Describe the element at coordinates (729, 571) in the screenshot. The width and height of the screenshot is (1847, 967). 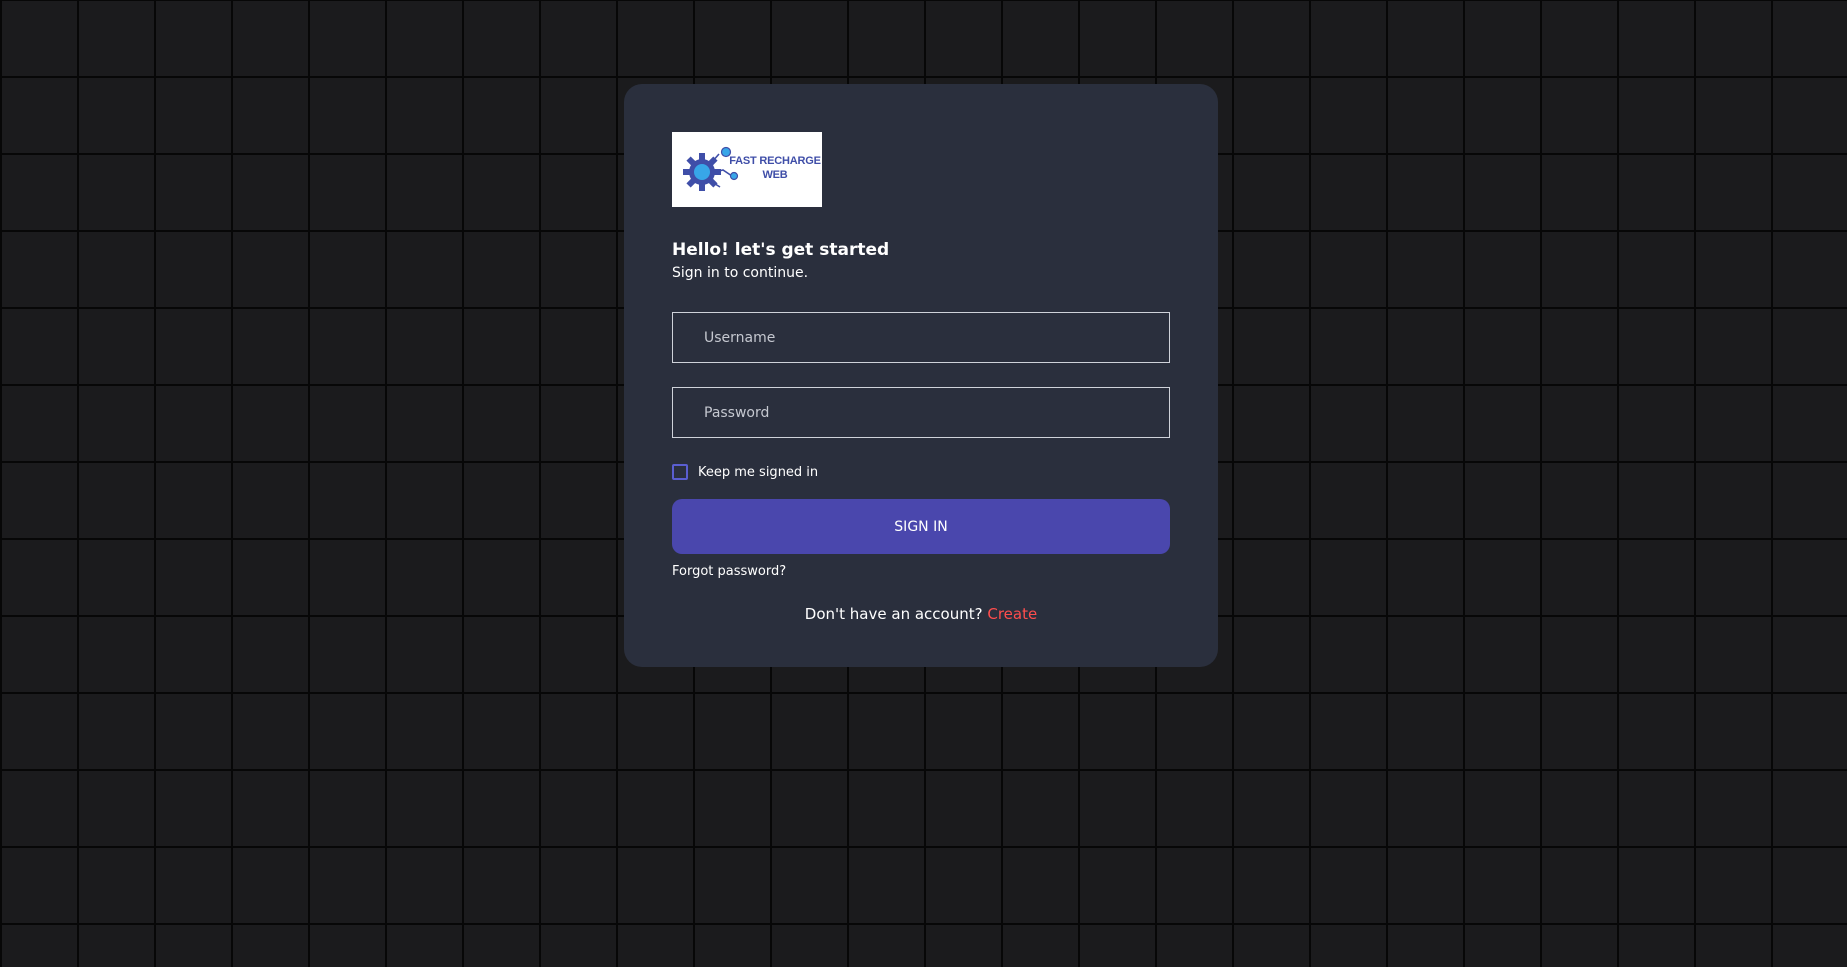
I see `forgot-password-link: Forgot password?` at that location.